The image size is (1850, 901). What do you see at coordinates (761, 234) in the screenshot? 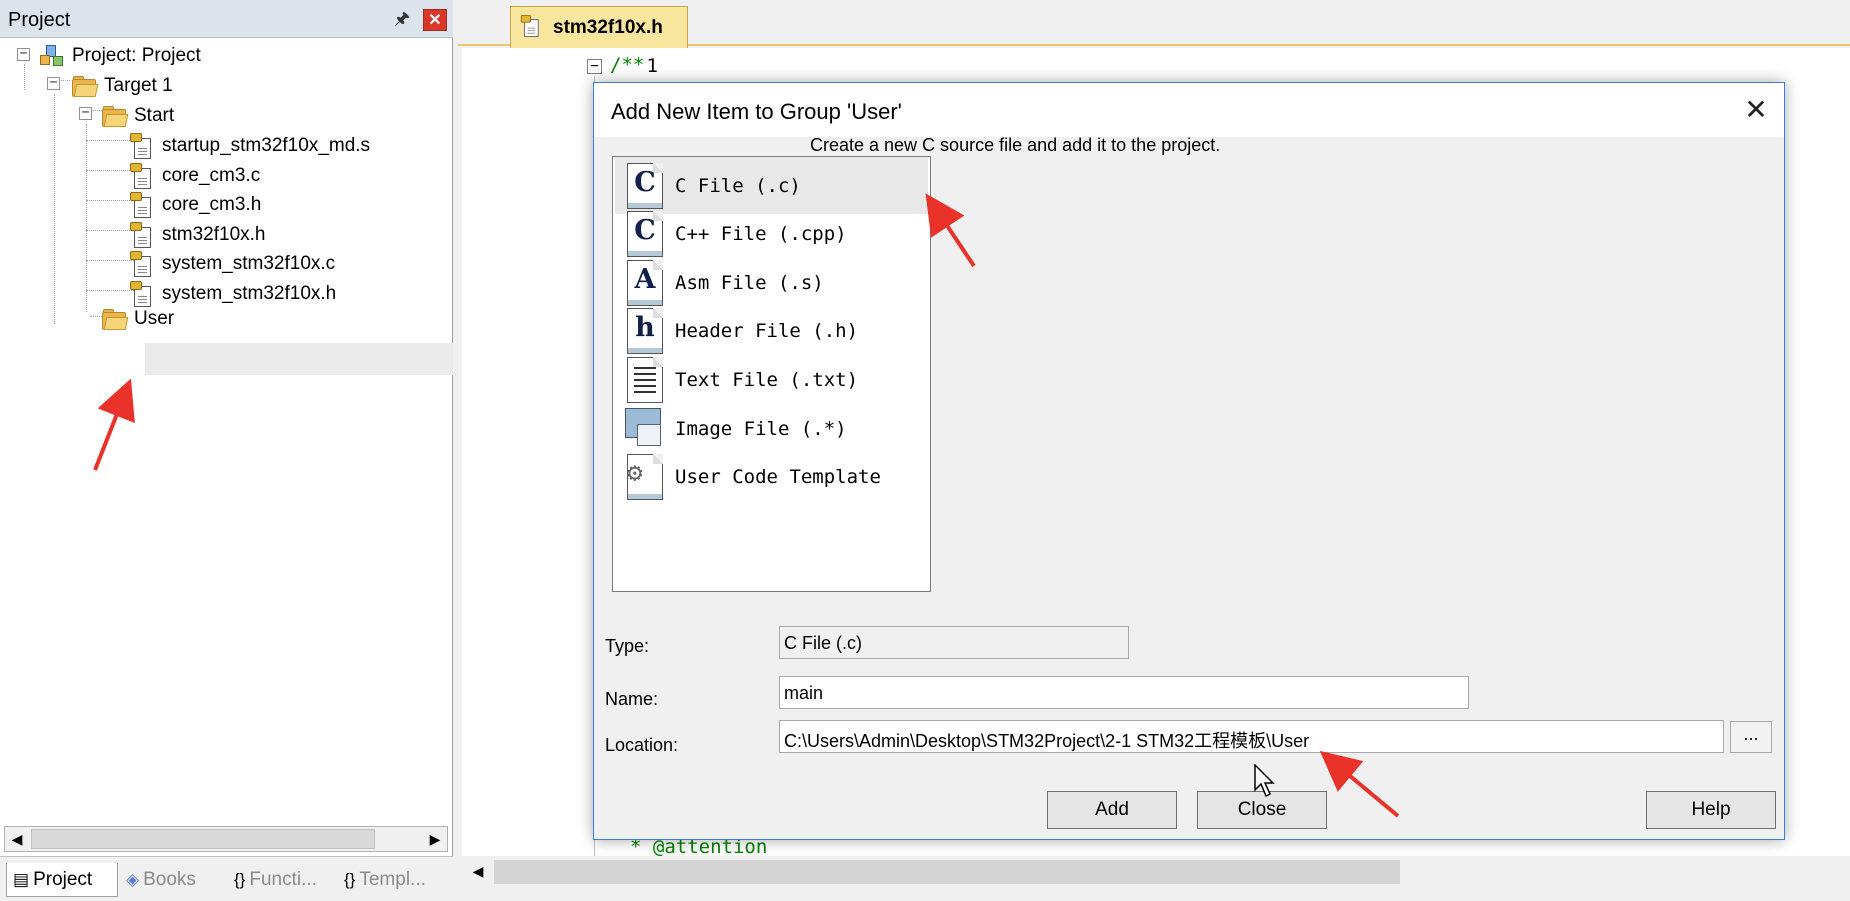
I see `list-item-label: C++ File (.cpp)` at bounding box center [761, 234].